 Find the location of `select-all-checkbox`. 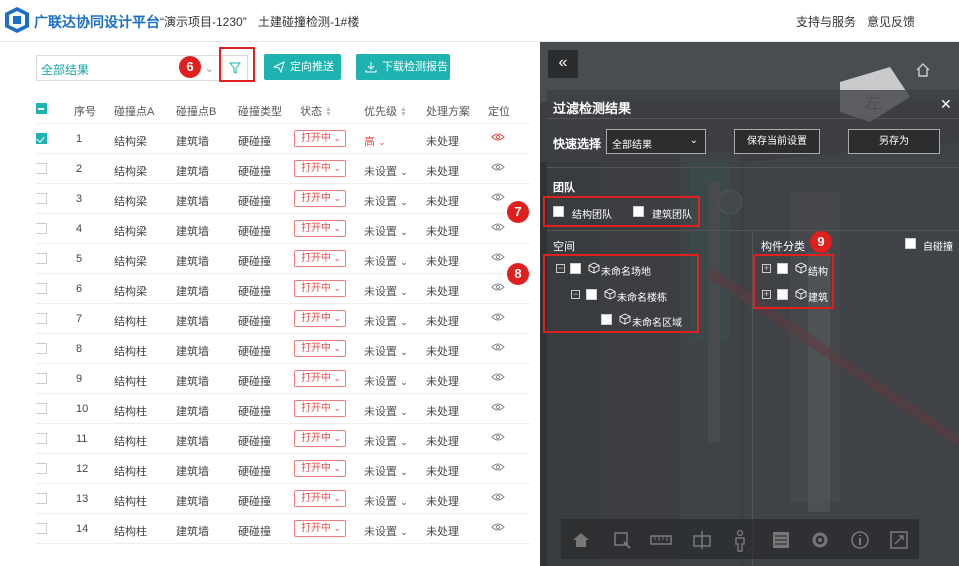

select-all-checkbox is located at coordinates (41, 108).